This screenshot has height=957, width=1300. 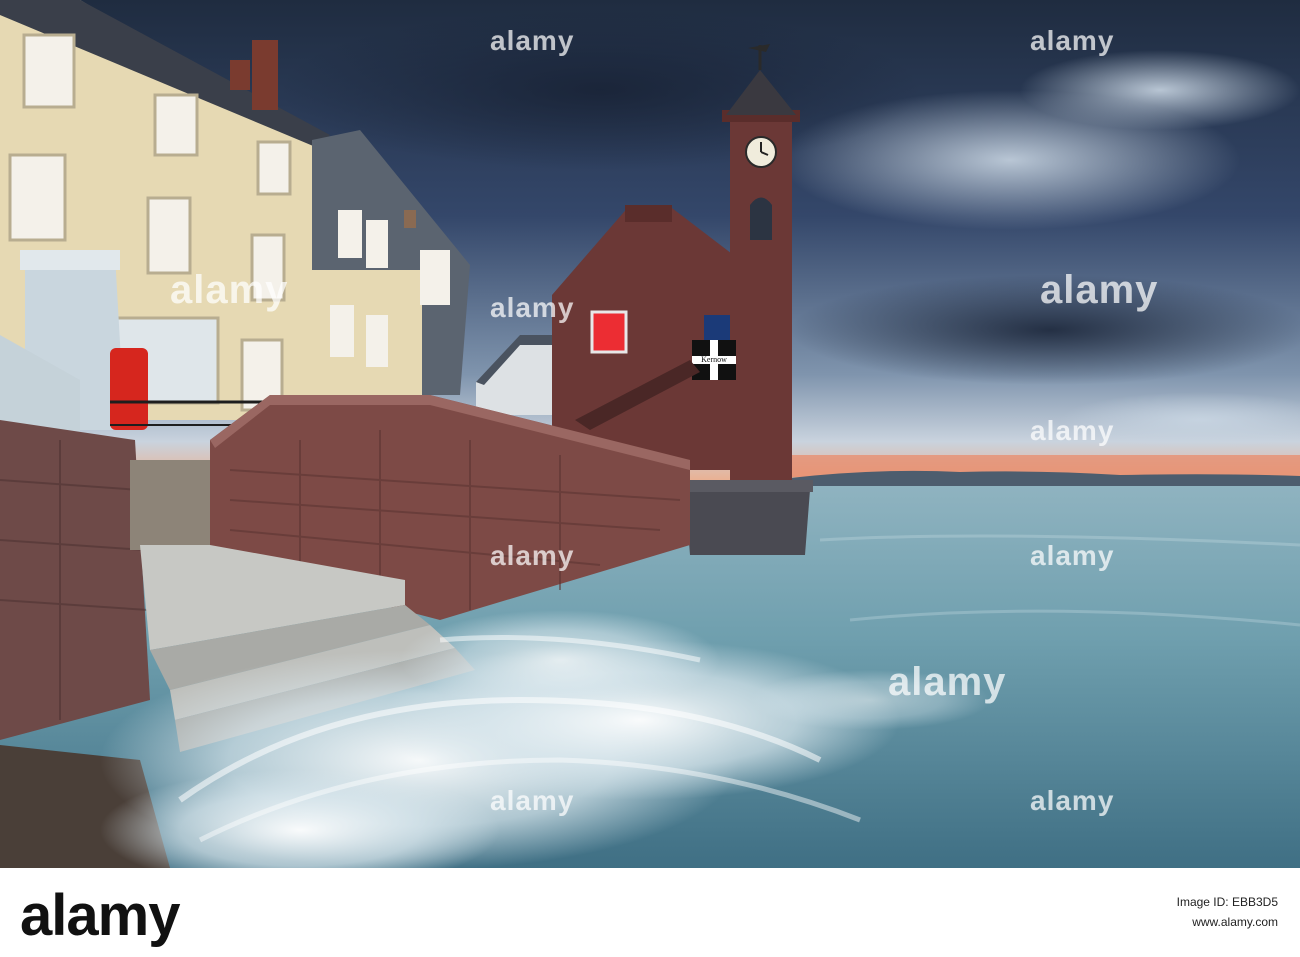 What do you see at coordinates (650, 912) in the screenshot?
I see `stock-footer: alamy Image ID: EBB3D5 www.alamy.com` at bounding box center [650, 912].